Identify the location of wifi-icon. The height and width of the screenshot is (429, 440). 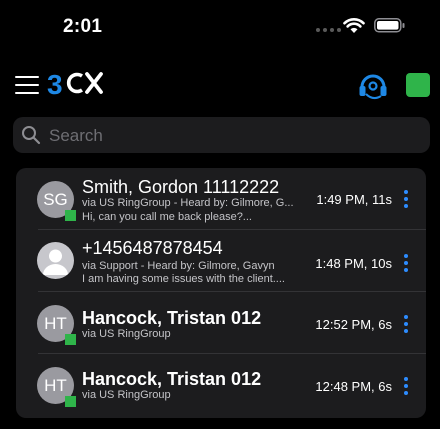
(354, 25).